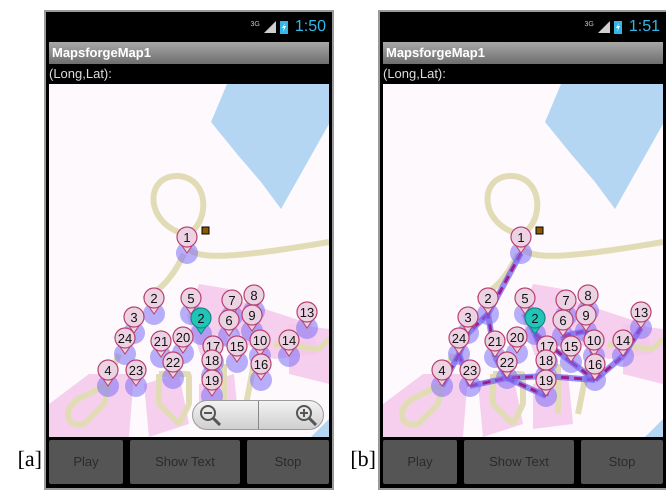 Image resolution: width=666 pixels, height=497 pixels. I want to click on clock-time: 1:51, so click(644, 27).